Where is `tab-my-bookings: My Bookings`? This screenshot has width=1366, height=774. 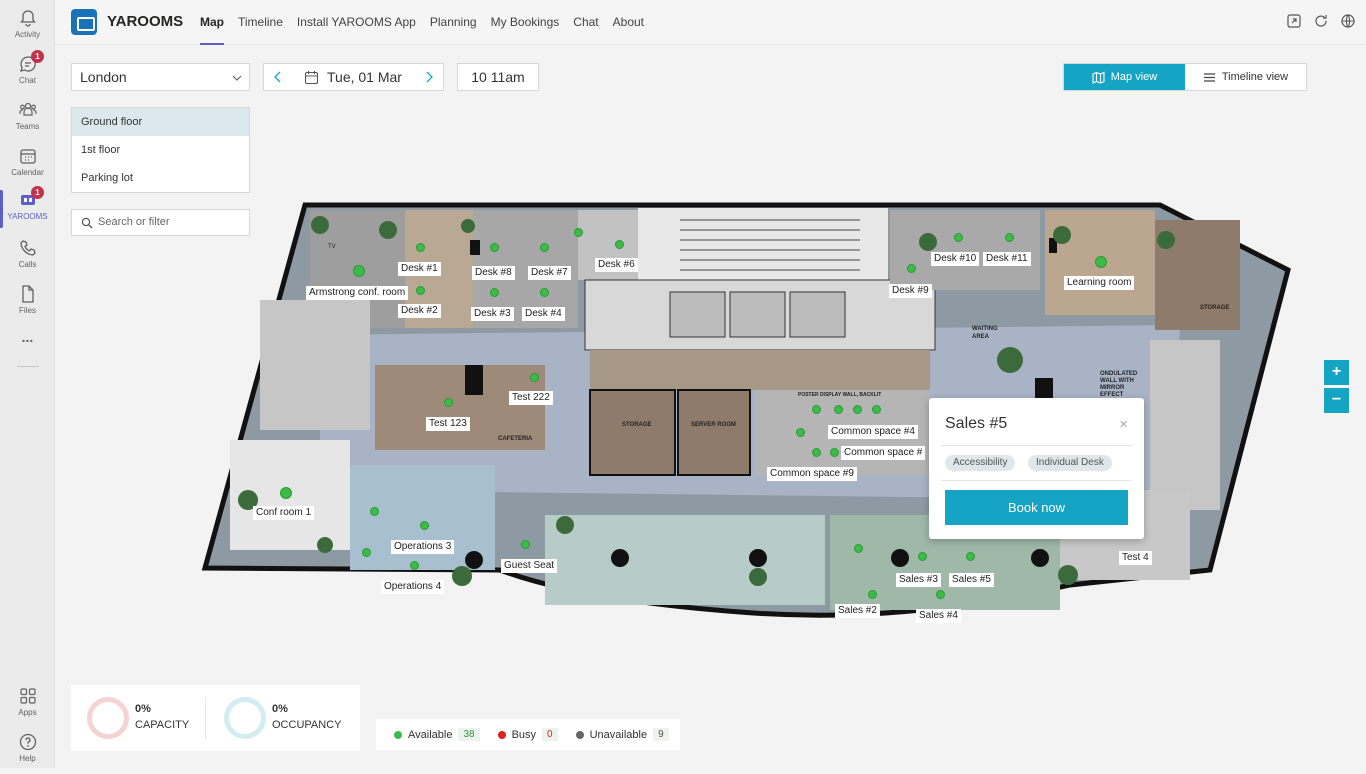 tab-my-bookings: My Bookings is located at coordinates (525, 22).